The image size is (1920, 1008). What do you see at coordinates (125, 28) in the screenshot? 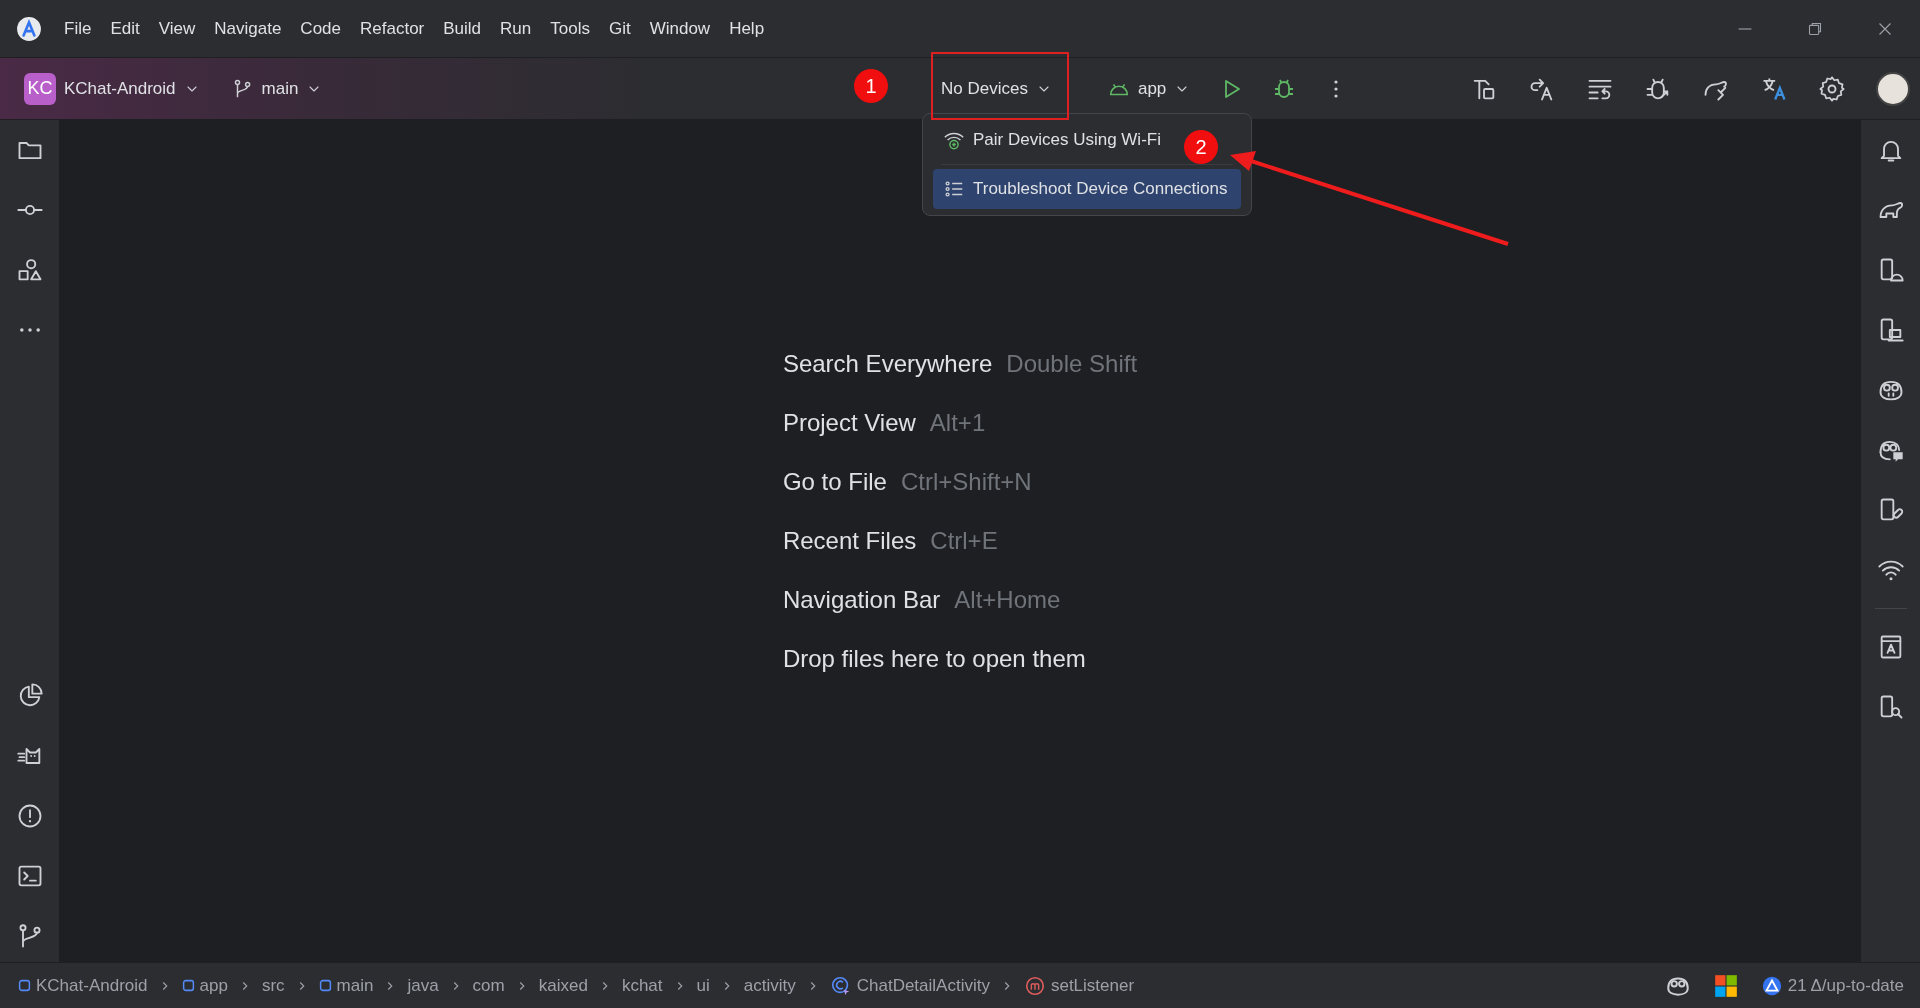
I see `menu-item: Edit` at bounding box center [125, 28].